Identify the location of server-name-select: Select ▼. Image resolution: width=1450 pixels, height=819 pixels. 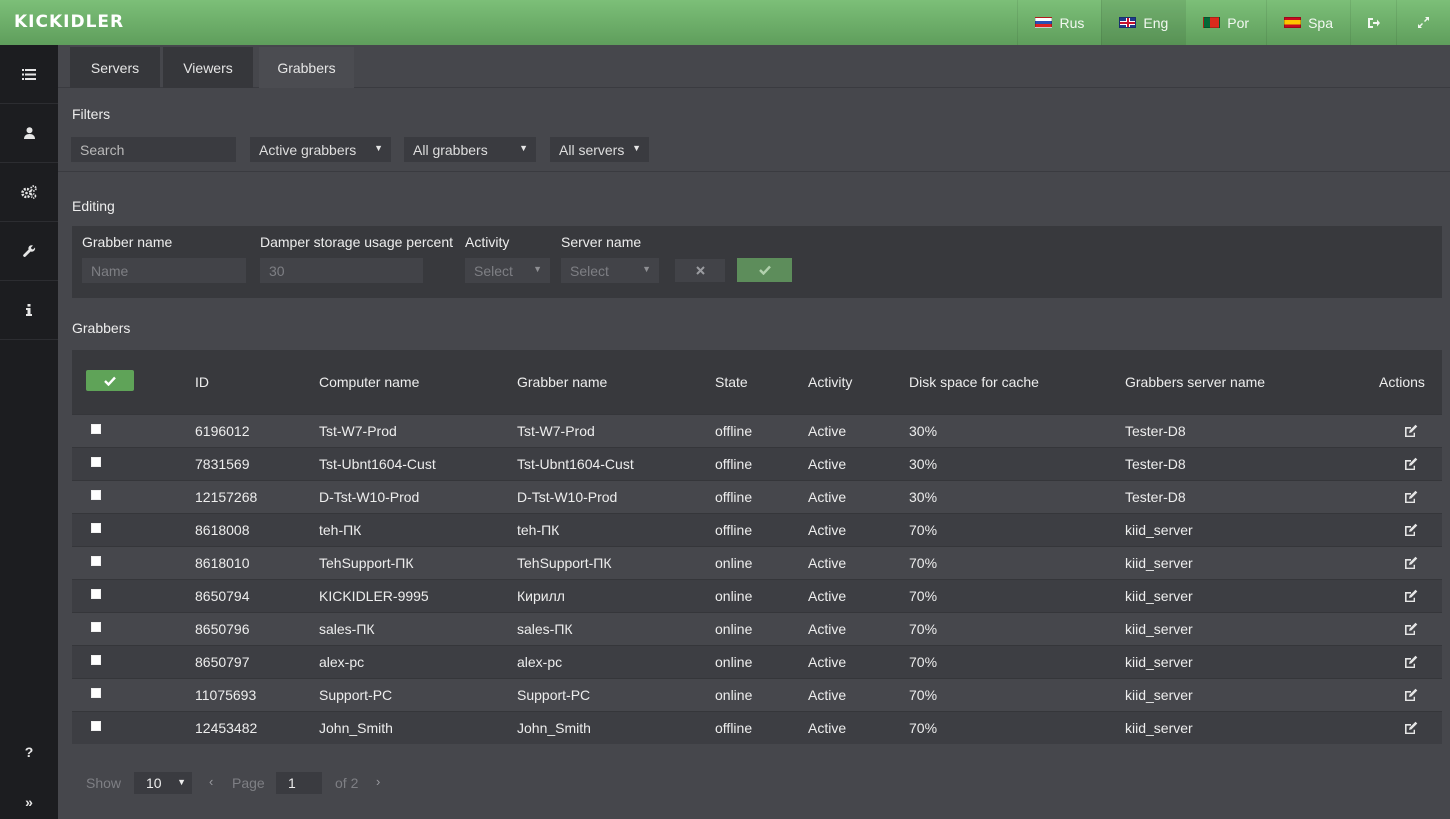
(610, 270).